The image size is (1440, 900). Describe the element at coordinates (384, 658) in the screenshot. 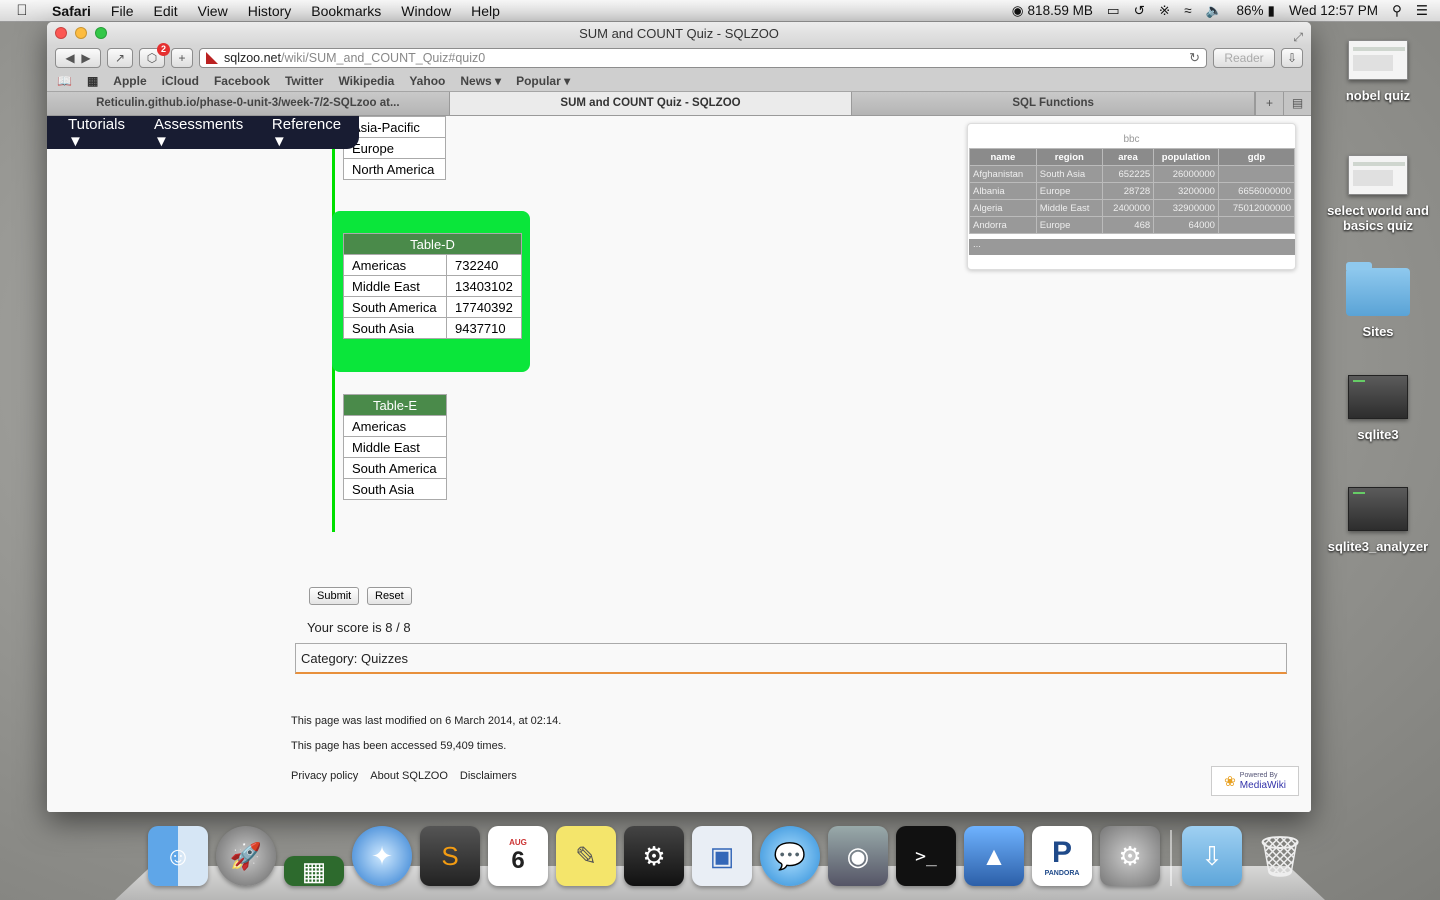

I see `category-link: Quizzes` at that location.